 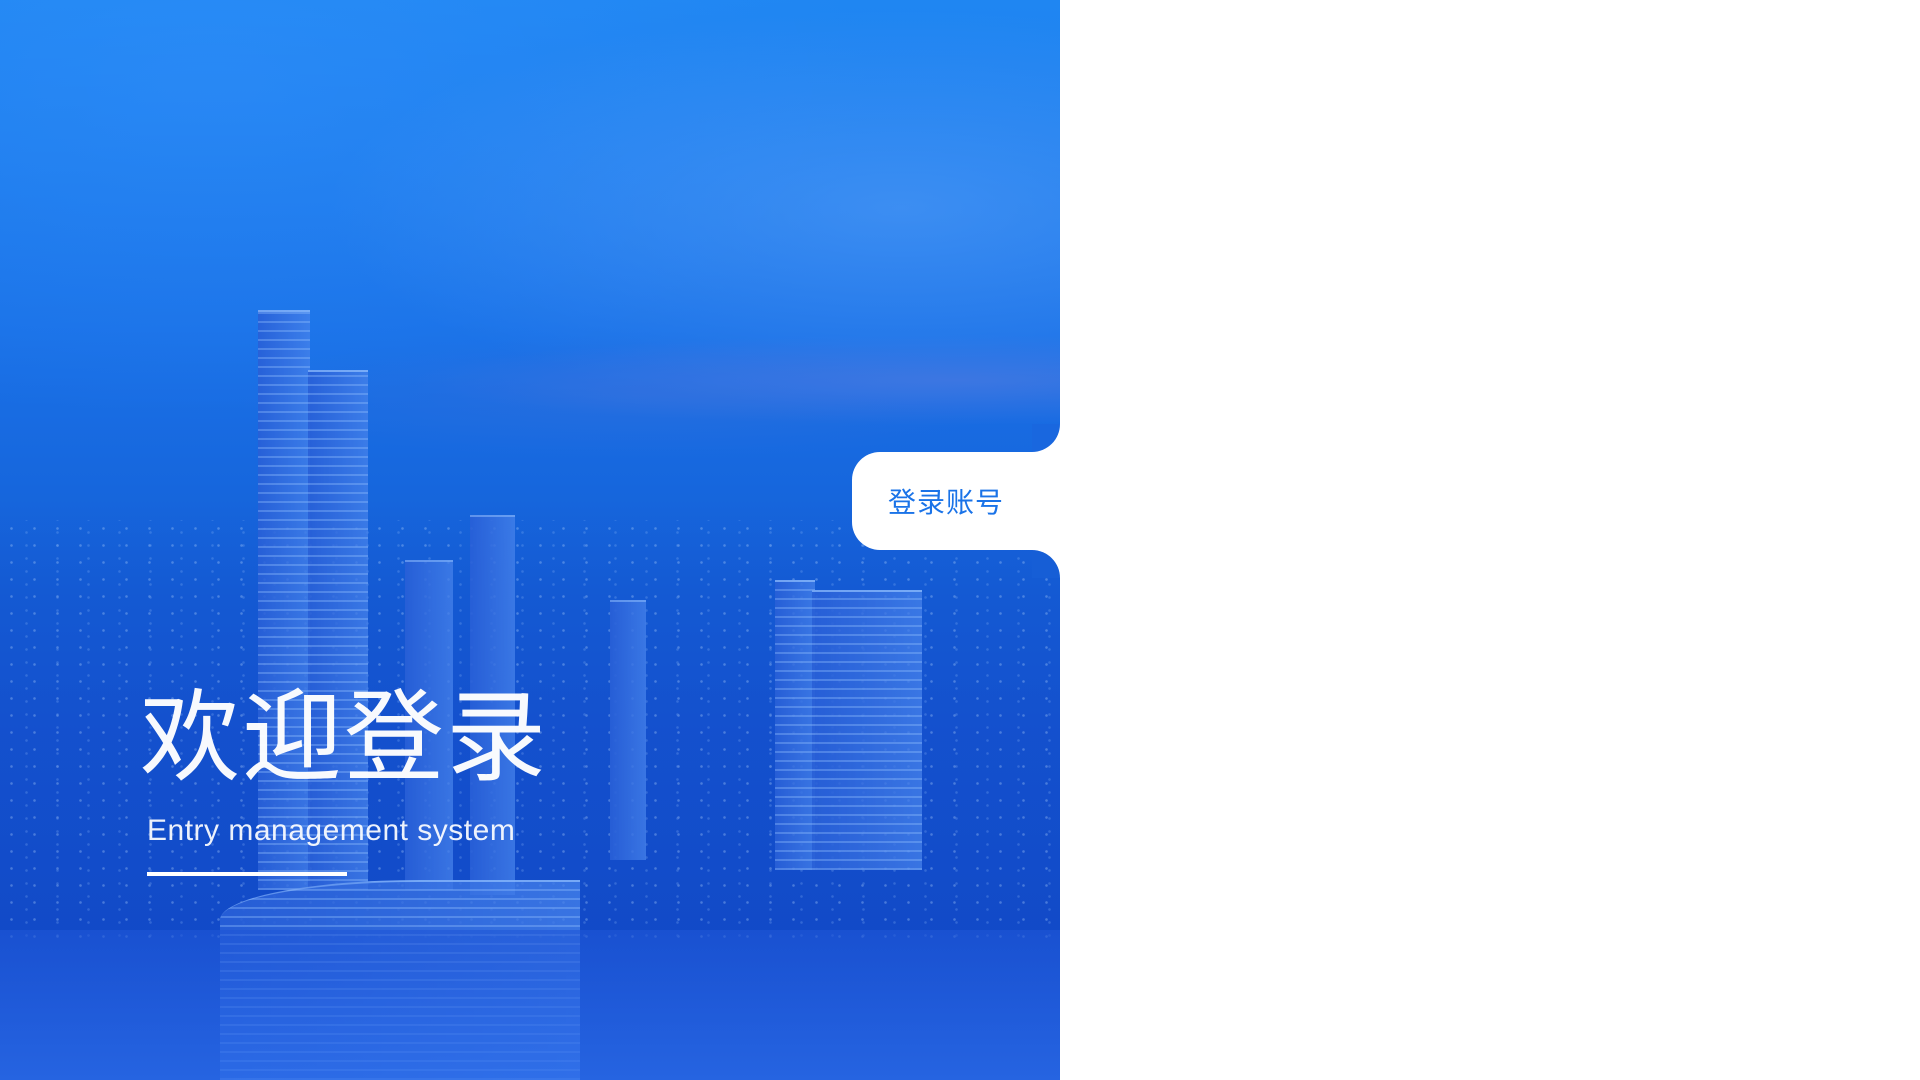 I want to click on tab-login-account: 登录账号, so click(x=962, y=501).